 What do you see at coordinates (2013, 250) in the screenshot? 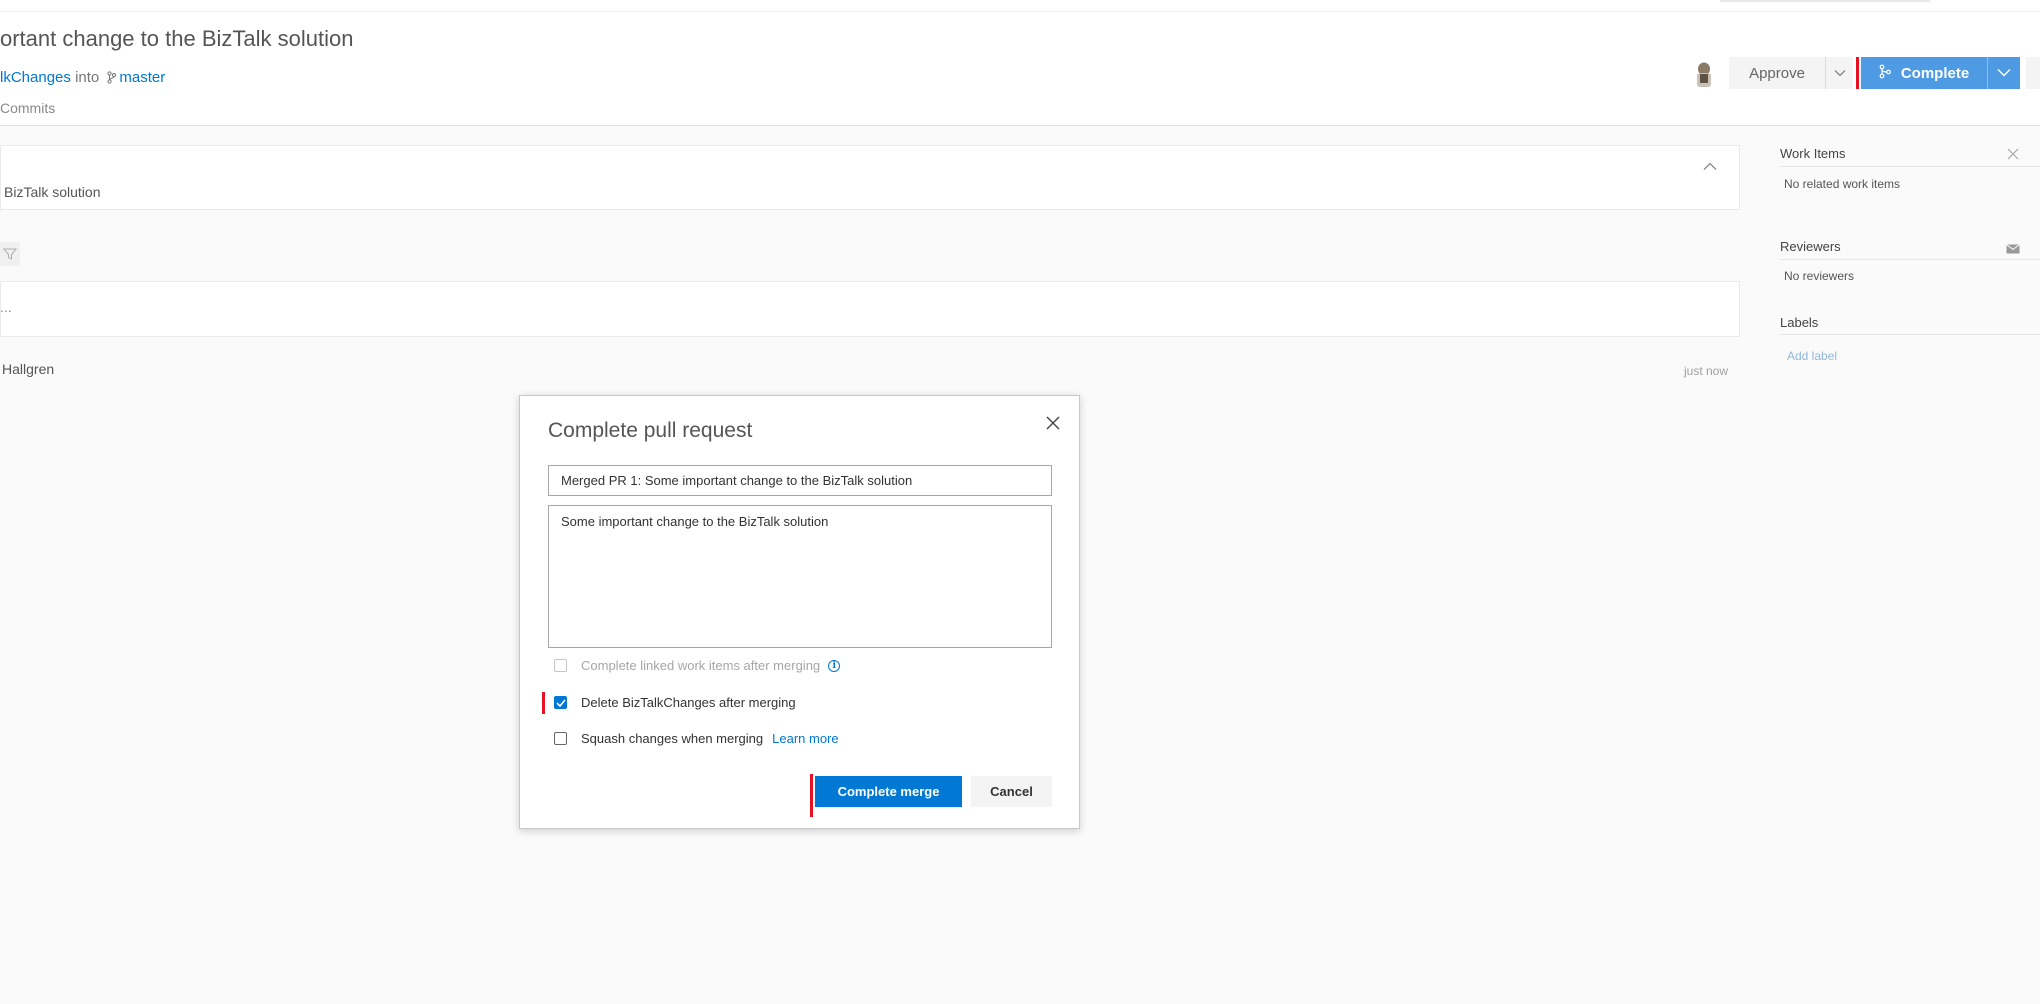
I see `mail-icon` at bounding box center [2013, 250].